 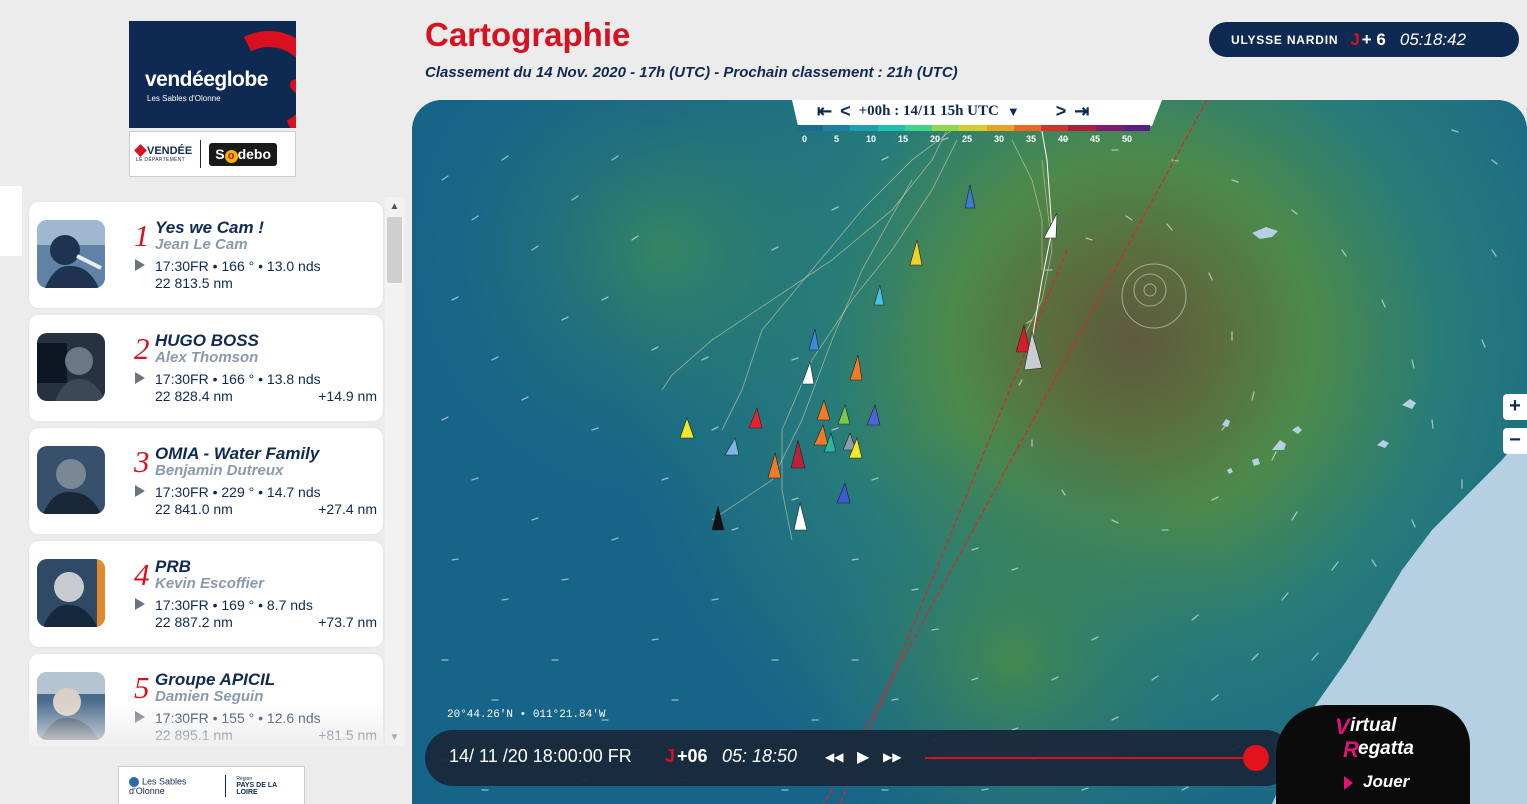 I want to click on gap-to-leader: +27.4 nm, so click(x=347, y=509).